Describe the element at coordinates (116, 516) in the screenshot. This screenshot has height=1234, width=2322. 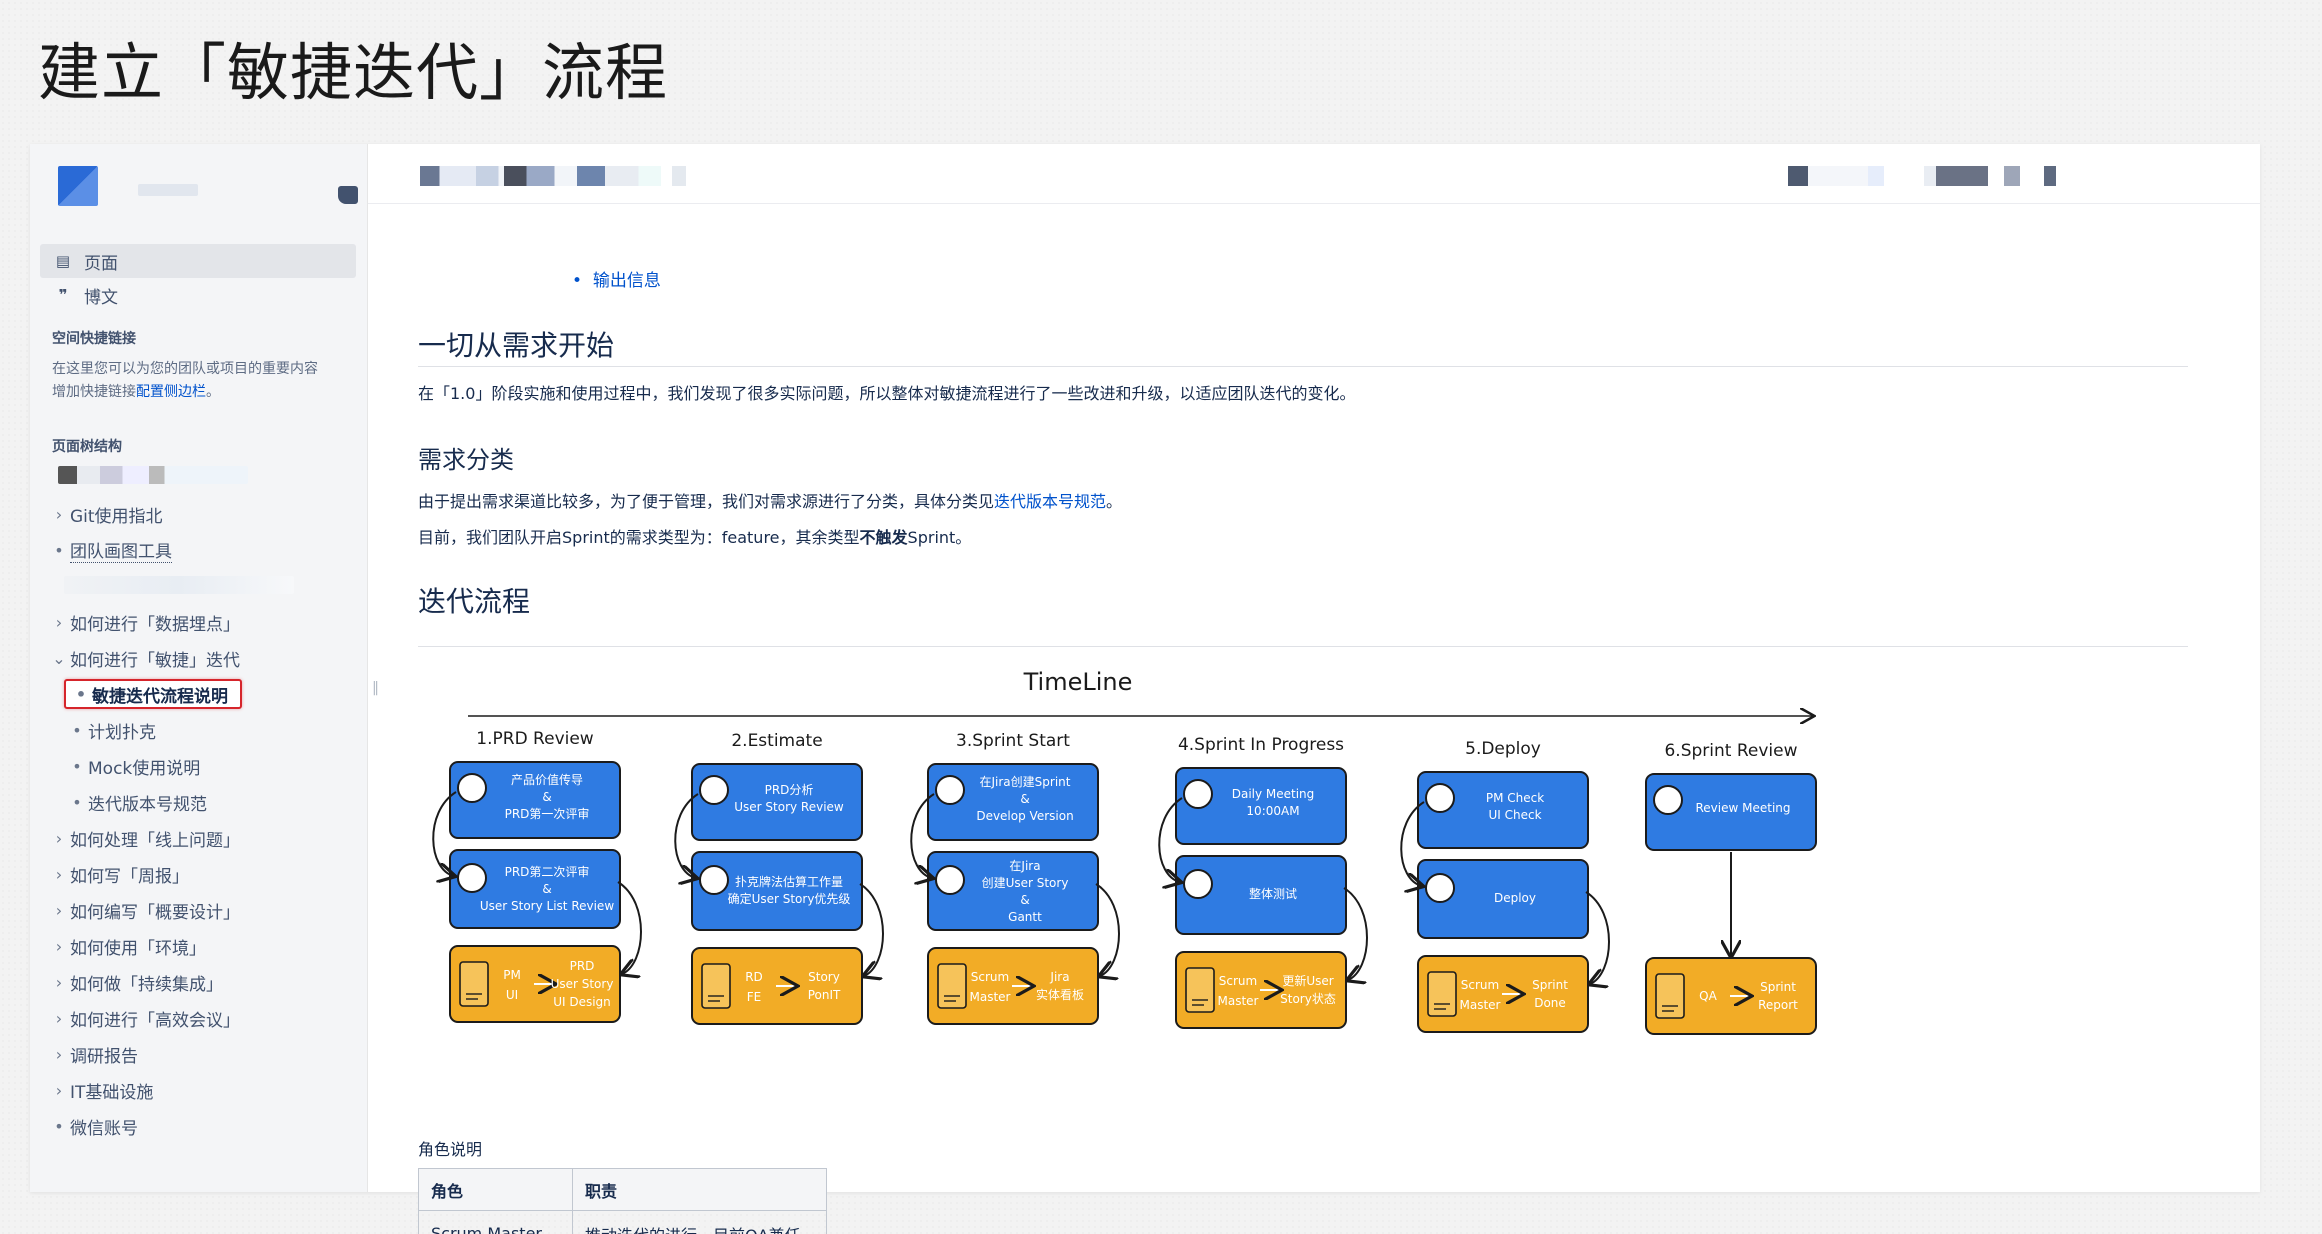
I see `tree-item-label: Git使用指北` at that location.